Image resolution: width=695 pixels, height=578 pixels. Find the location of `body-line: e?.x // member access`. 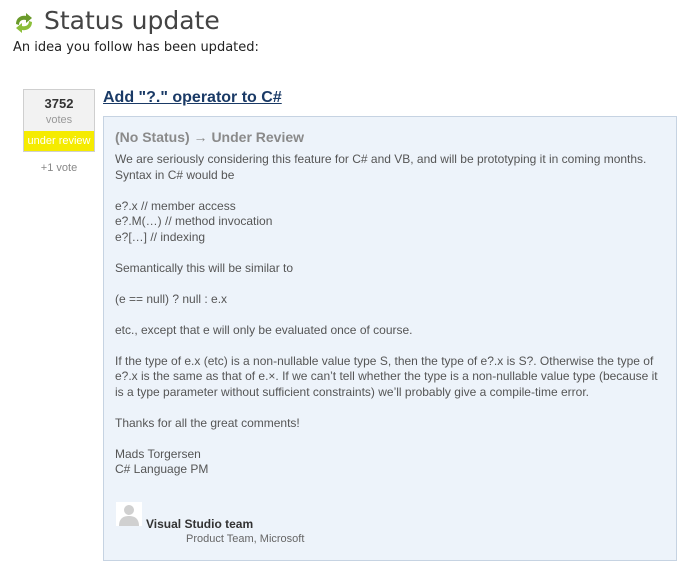

body-line: e?.x // member access is located at coordinates (175, 205).